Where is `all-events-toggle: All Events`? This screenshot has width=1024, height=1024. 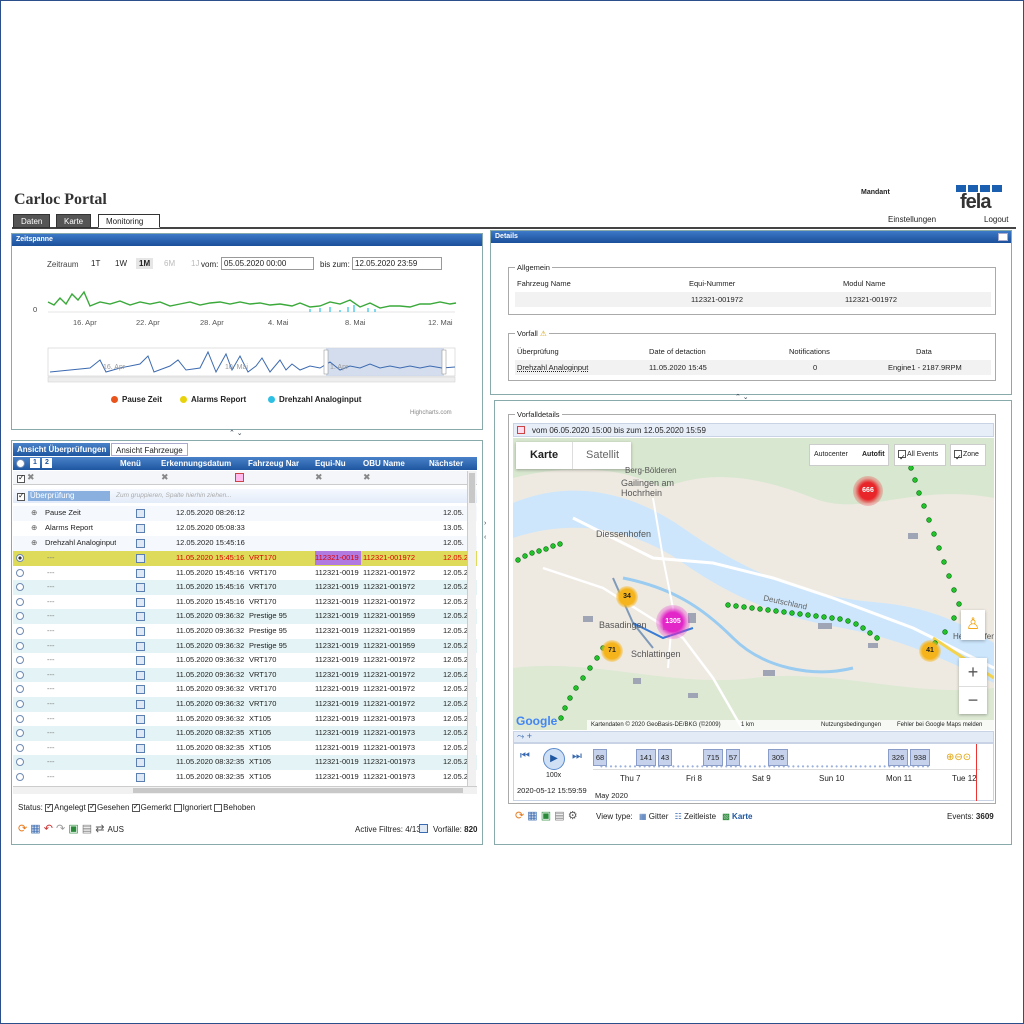
all-events-toggle: All Events is located at coordinates (920, 456).